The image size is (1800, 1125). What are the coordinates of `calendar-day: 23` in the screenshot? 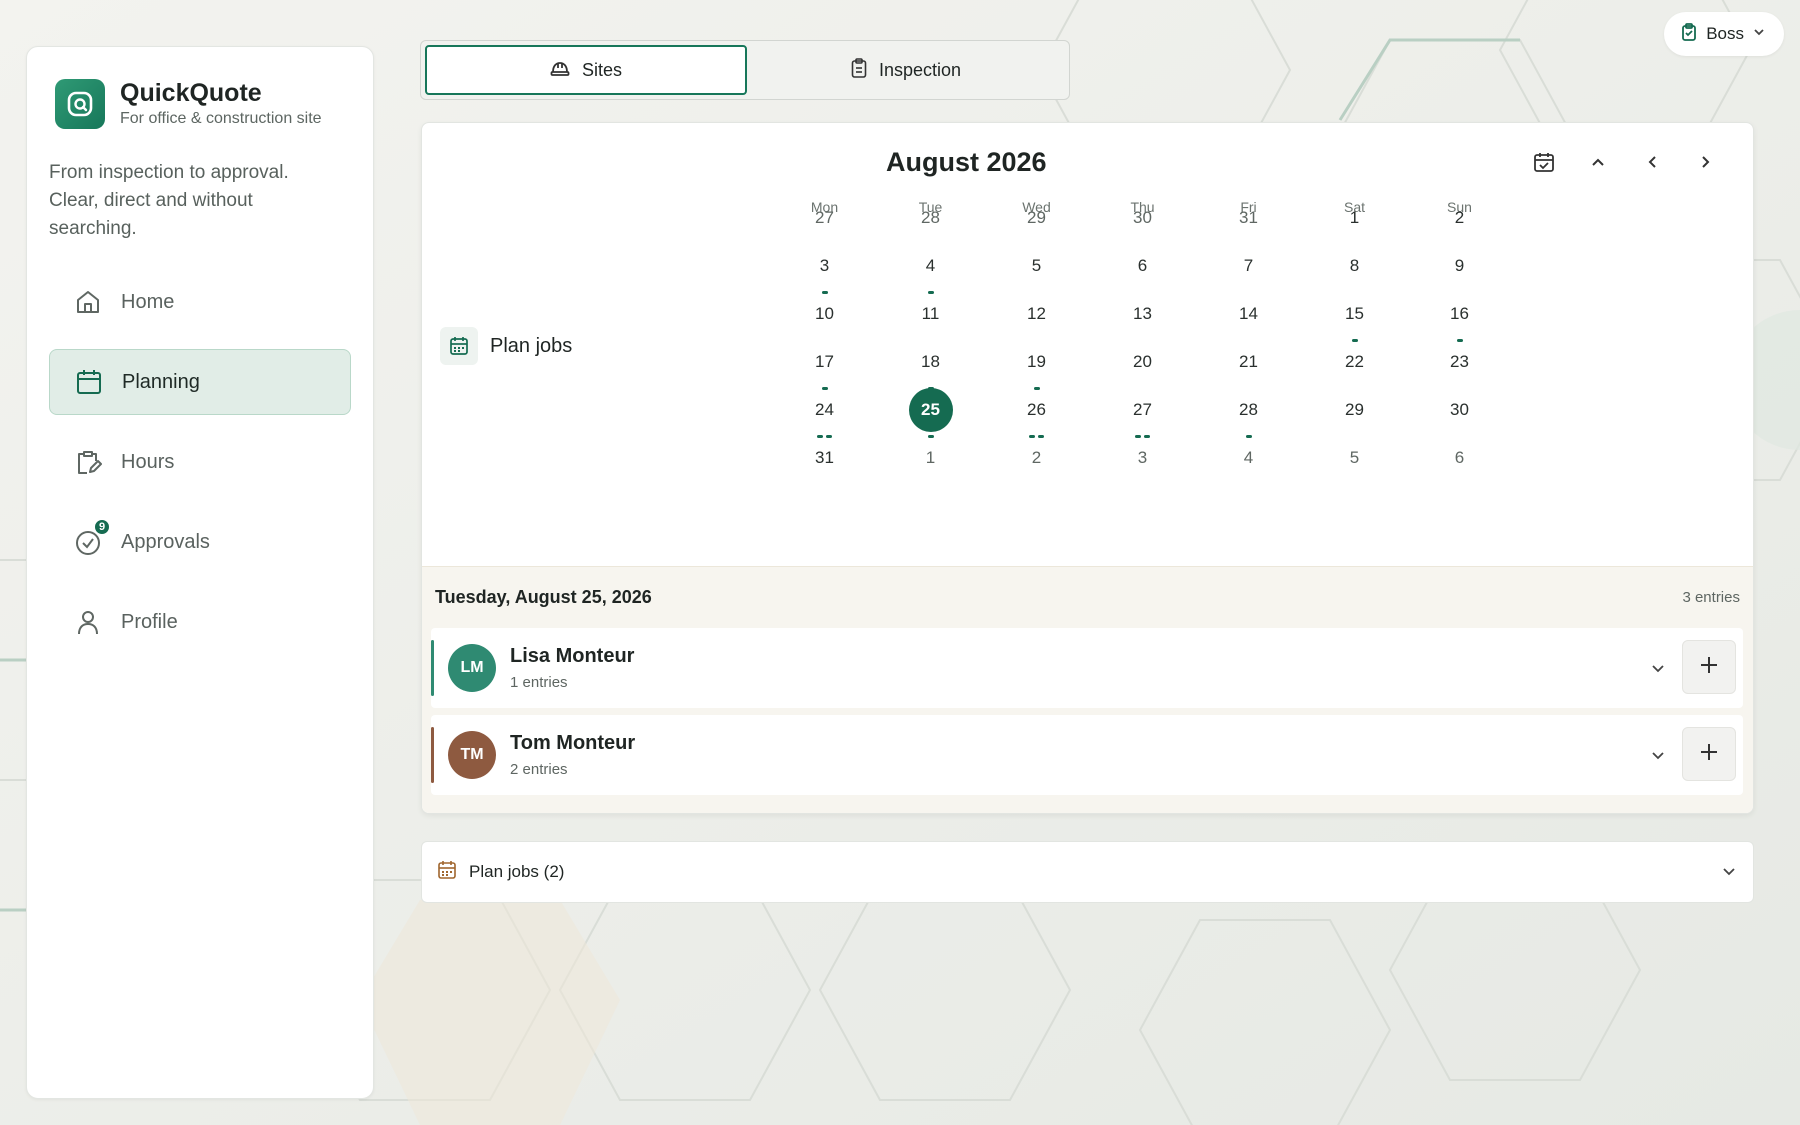 It's located at (1459, 362).